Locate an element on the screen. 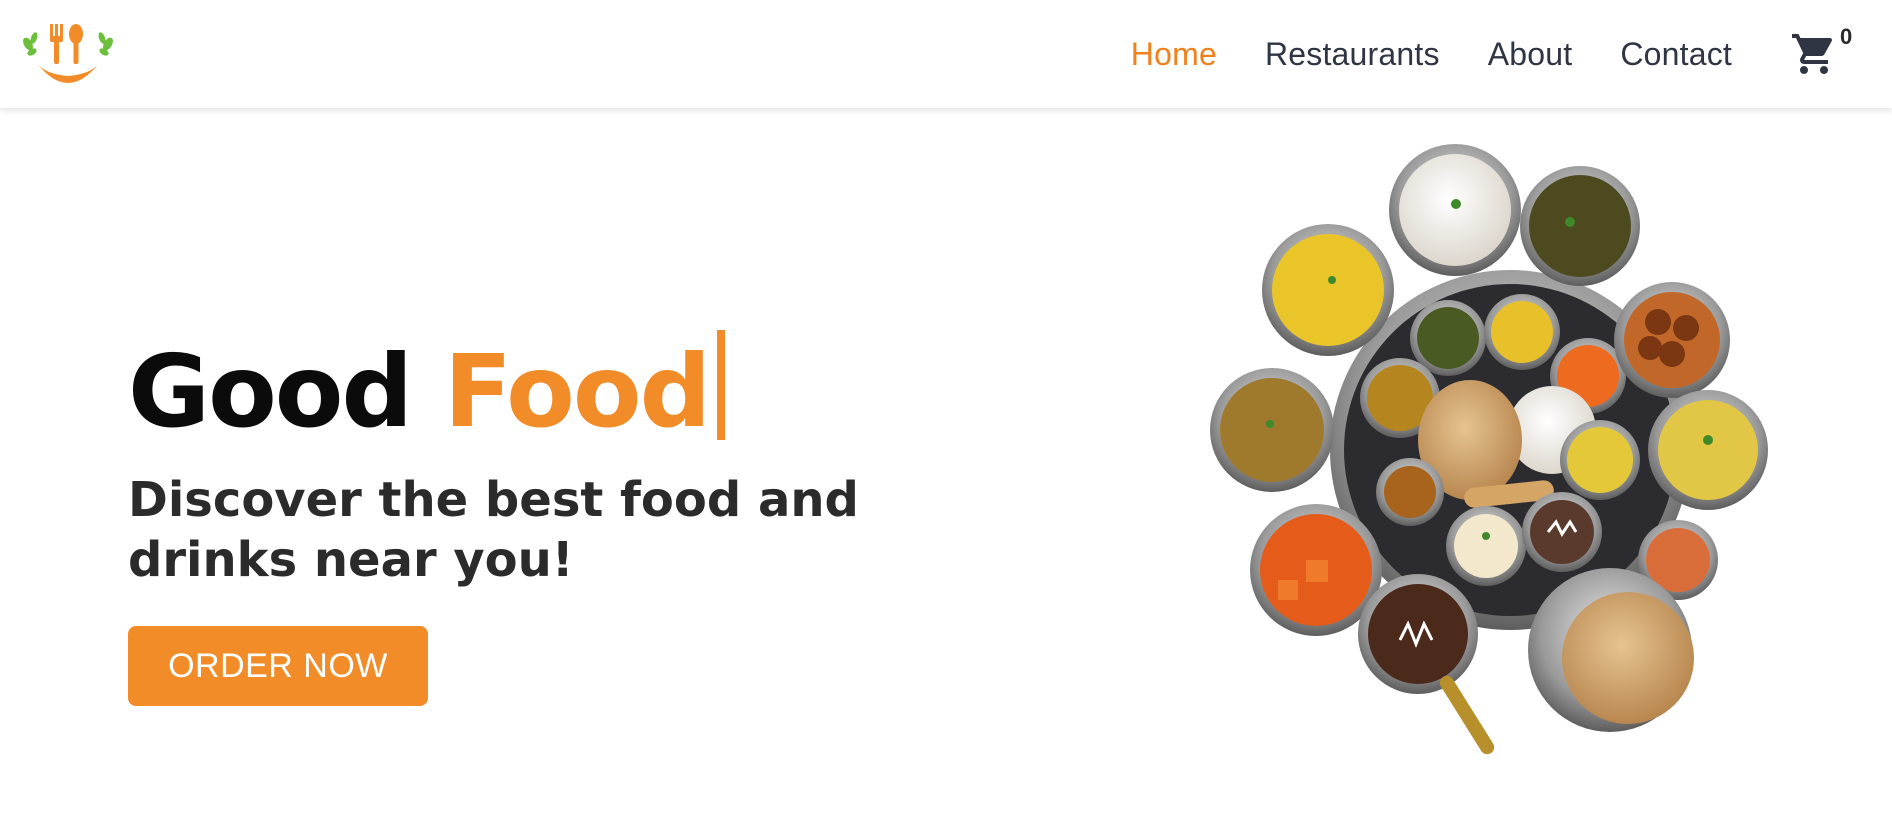 The height and width of the screenshot is (836, 1892). nav-link-about: About is located at coordinates (1530, 54).